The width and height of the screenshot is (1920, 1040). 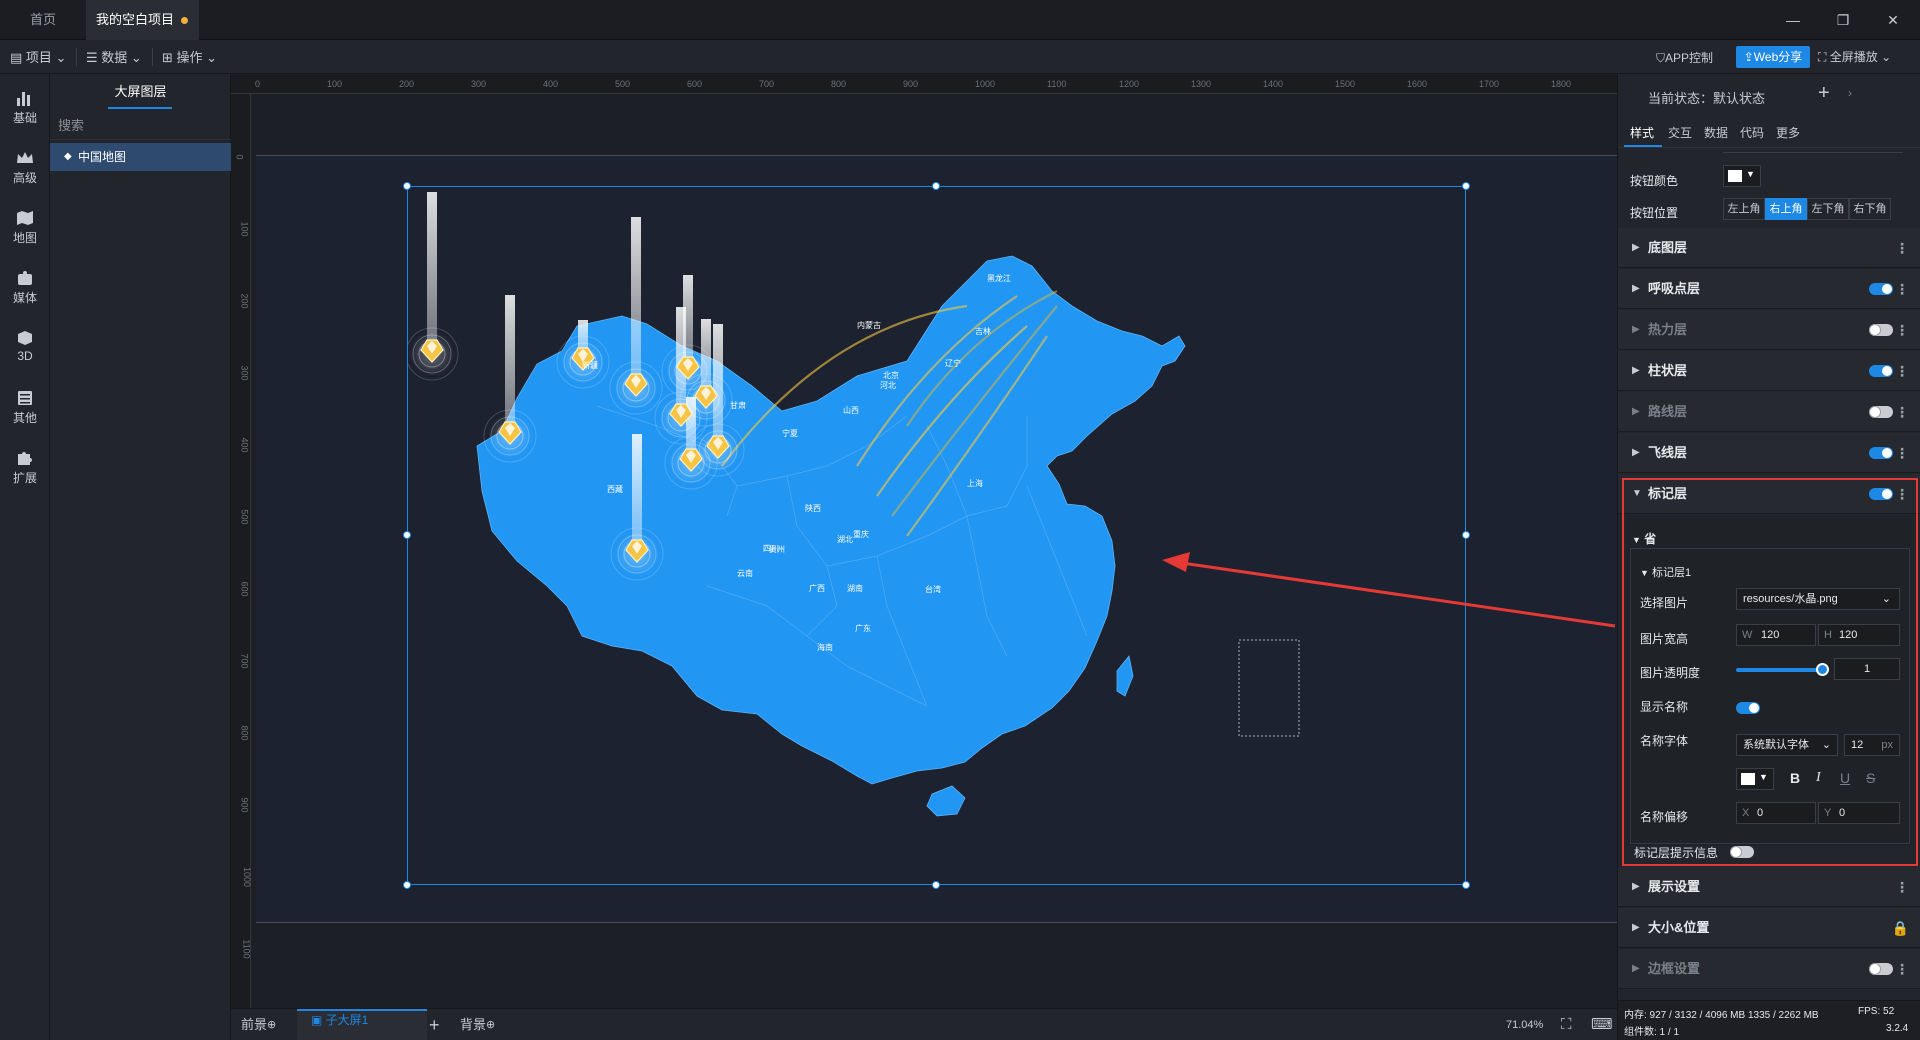 What do you see at coordinates (189, 58) in the screenshot?
I see `menu-operate: ⊞ 操作 ⌄` at bounding box center [189, 58].